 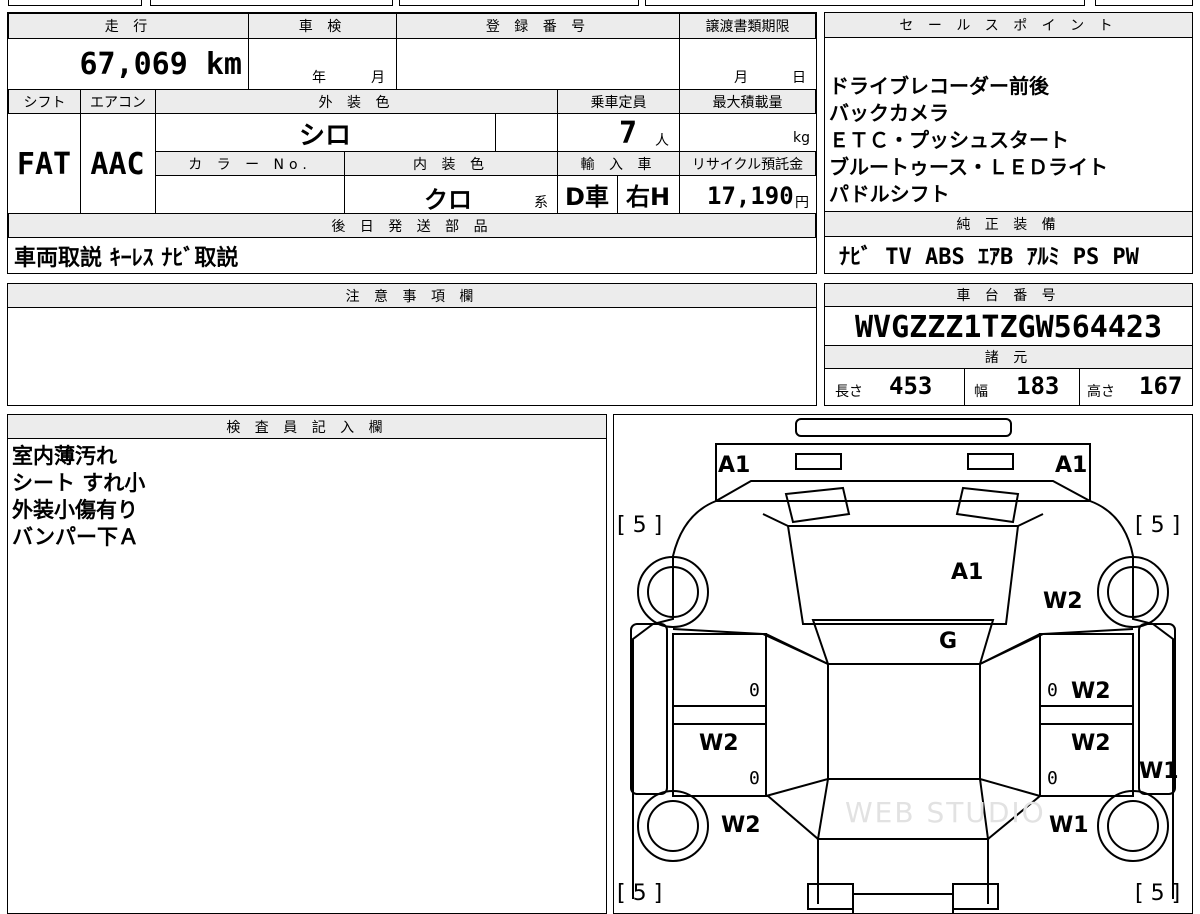 I want to click on interior-color-header: 内 装 色, so click(x=451, y=163).